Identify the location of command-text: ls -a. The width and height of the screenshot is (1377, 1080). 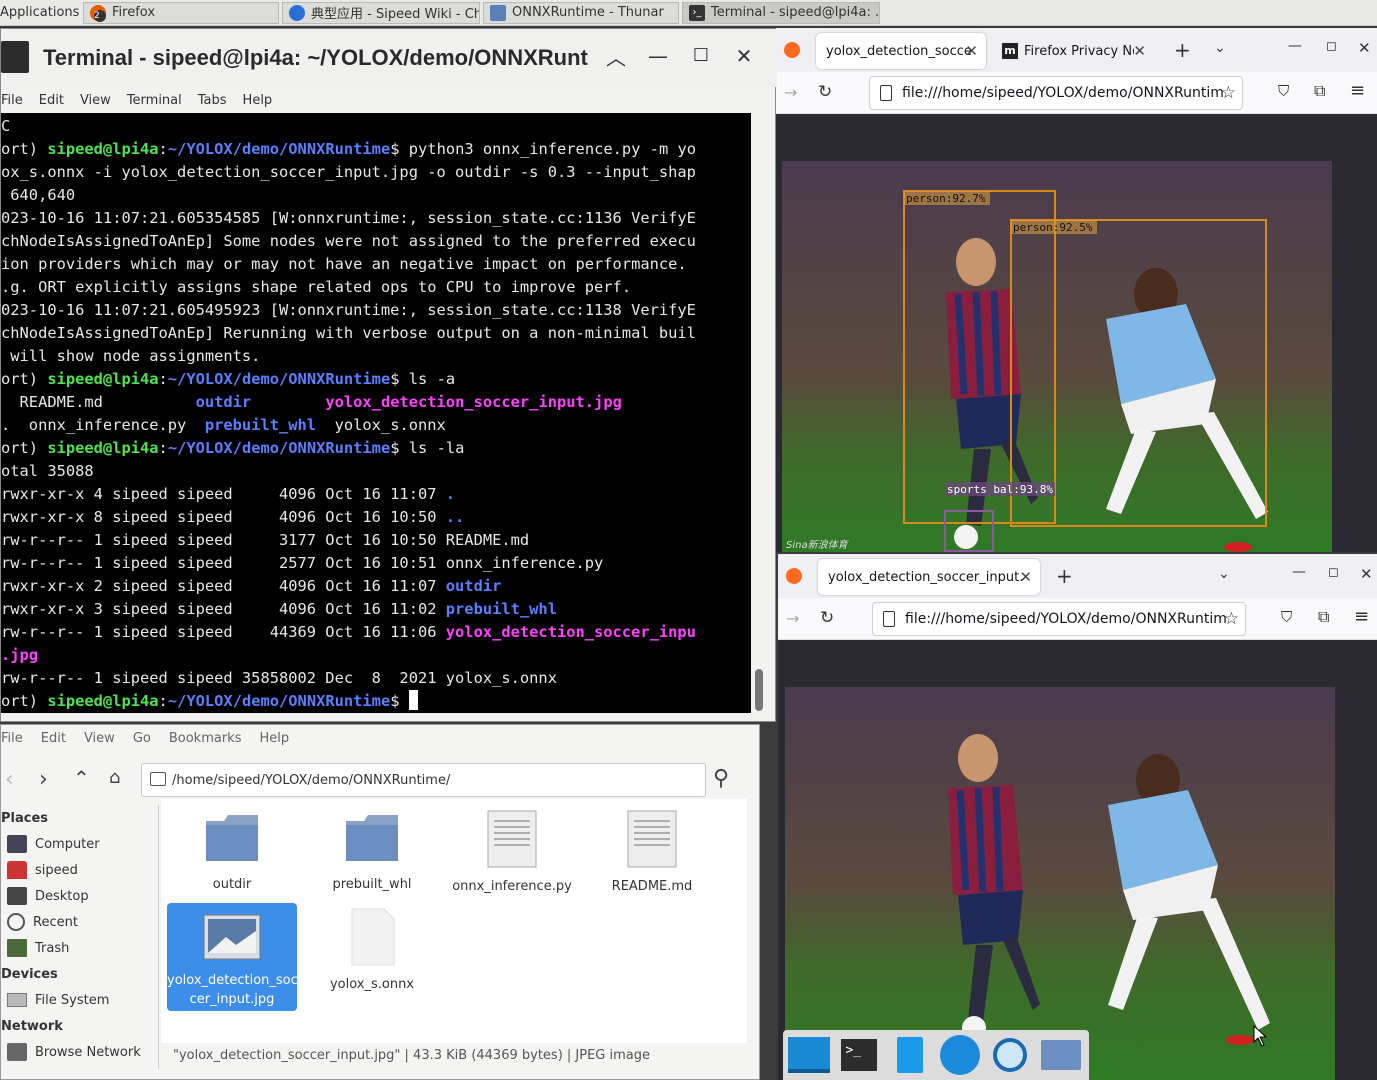
(432, 379).